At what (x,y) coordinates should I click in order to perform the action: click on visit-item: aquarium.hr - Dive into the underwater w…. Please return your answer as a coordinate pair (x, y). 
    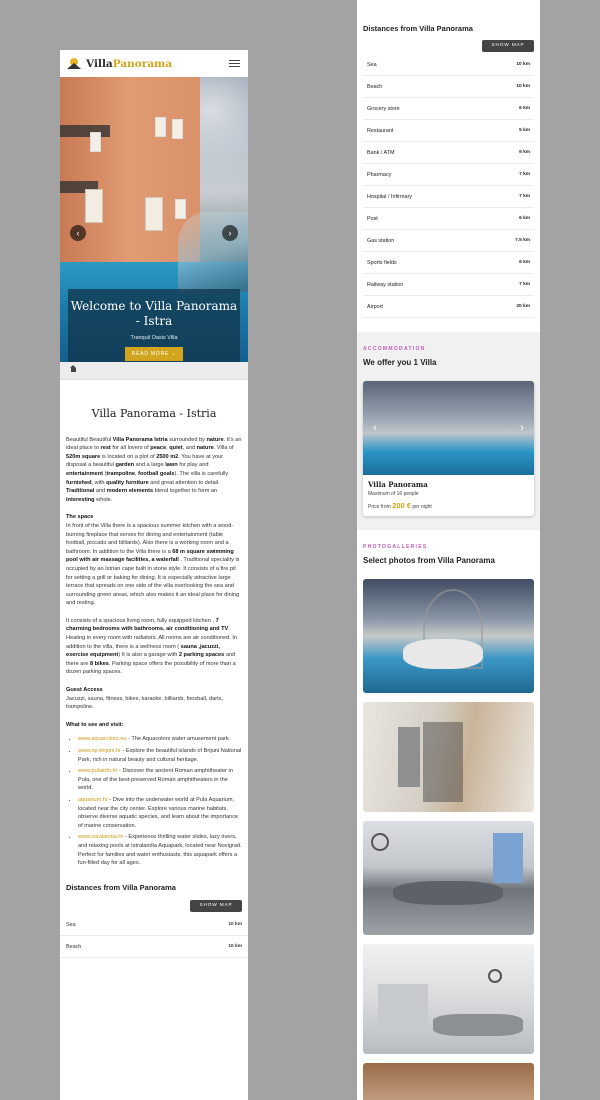
    Looking at the image, I should click on (160, 813).